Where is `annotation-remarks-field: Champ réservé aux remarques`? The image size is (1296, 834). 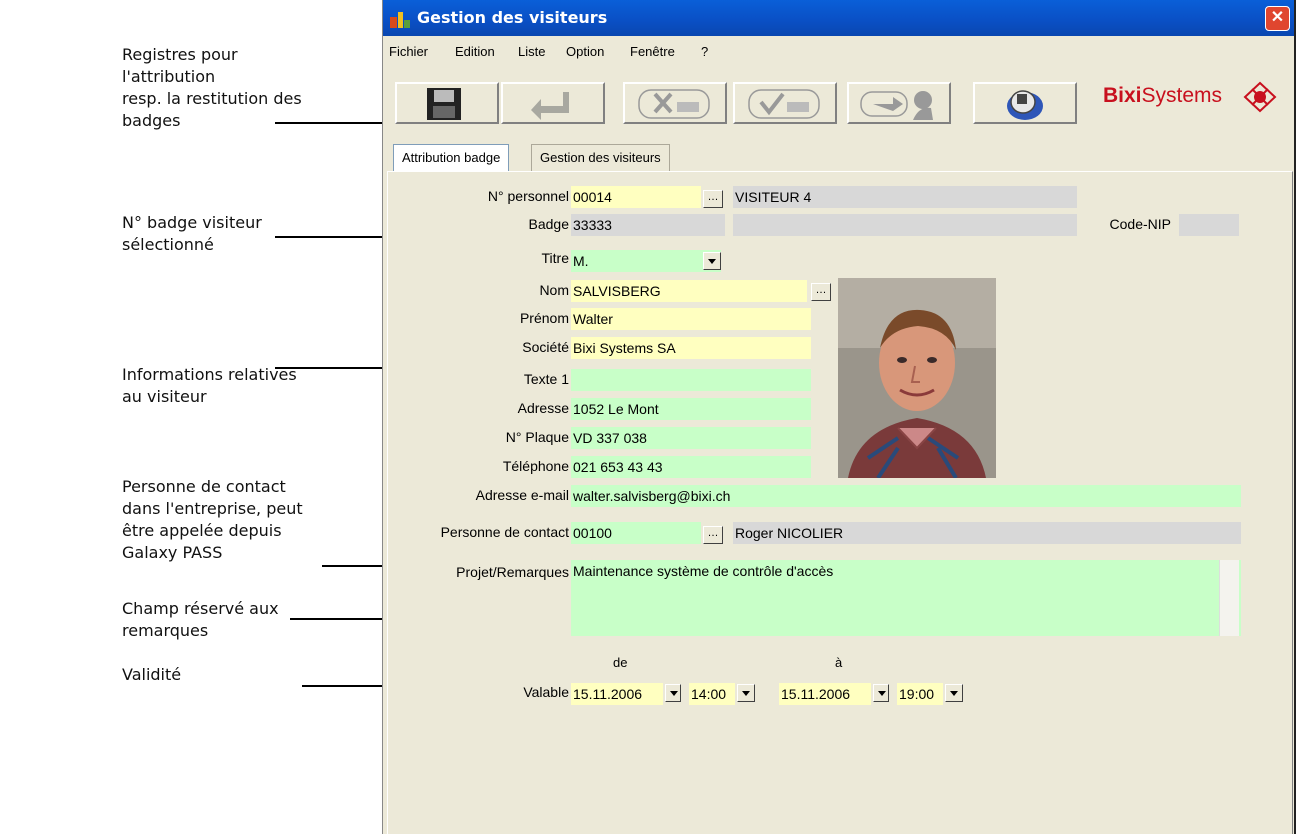 annotation-remarks-field: Champ réservé aux remarques is located at coordinates (200, 619).